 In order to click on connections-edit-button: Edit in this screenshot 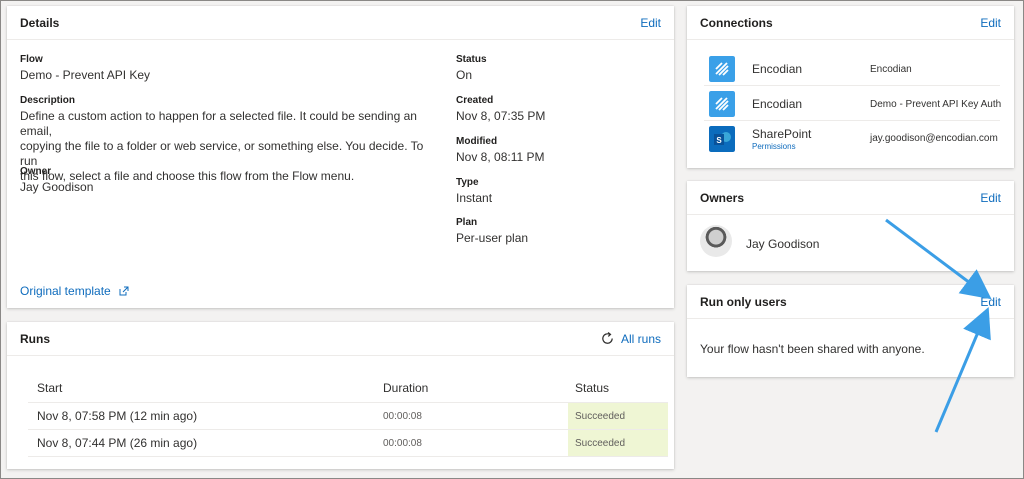, I will do `click(990, 23)`.